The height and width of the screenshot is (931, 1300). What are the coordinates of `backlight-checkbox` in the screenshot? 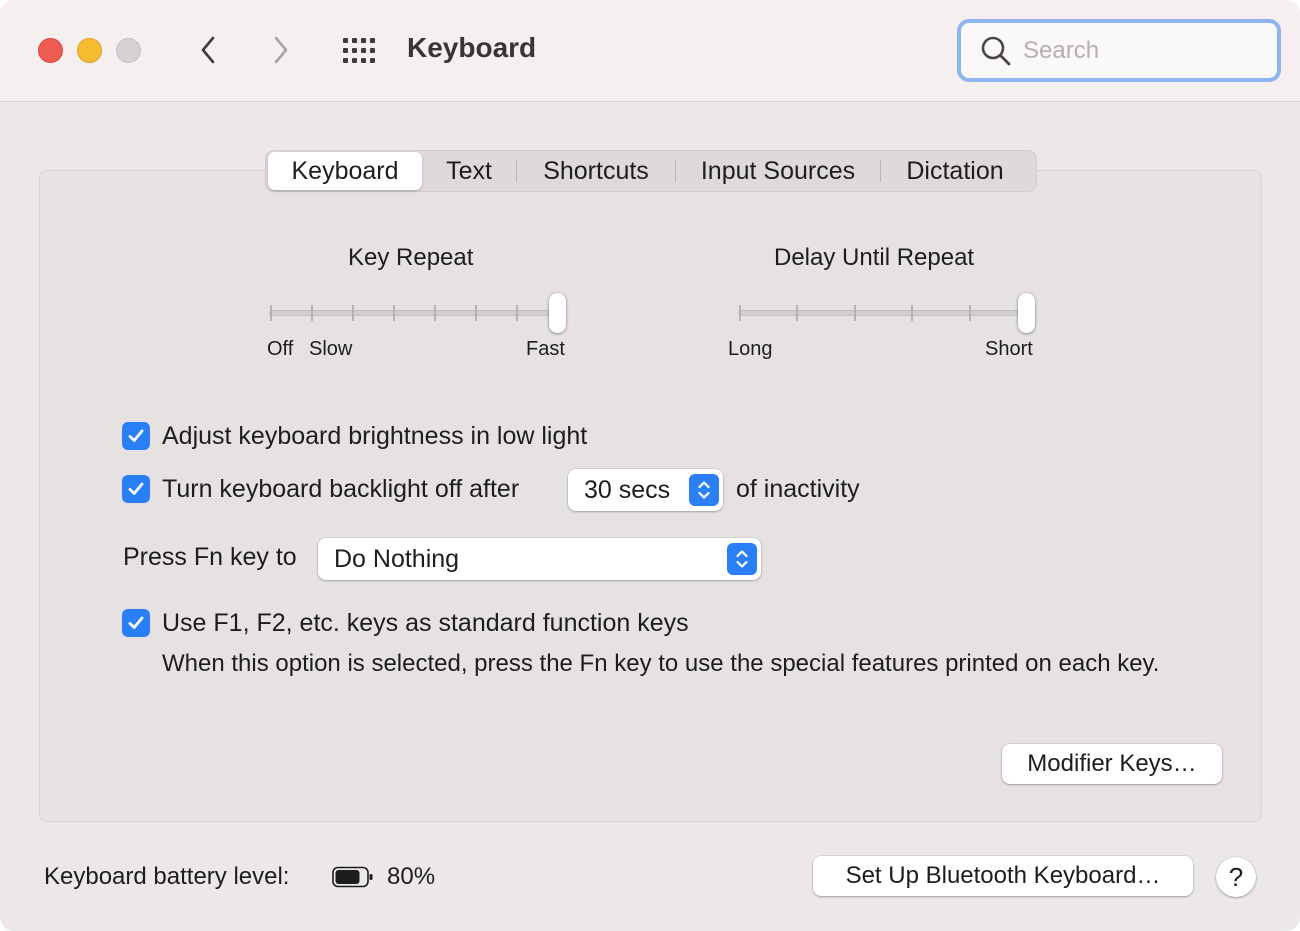 It's located at (136, 489).